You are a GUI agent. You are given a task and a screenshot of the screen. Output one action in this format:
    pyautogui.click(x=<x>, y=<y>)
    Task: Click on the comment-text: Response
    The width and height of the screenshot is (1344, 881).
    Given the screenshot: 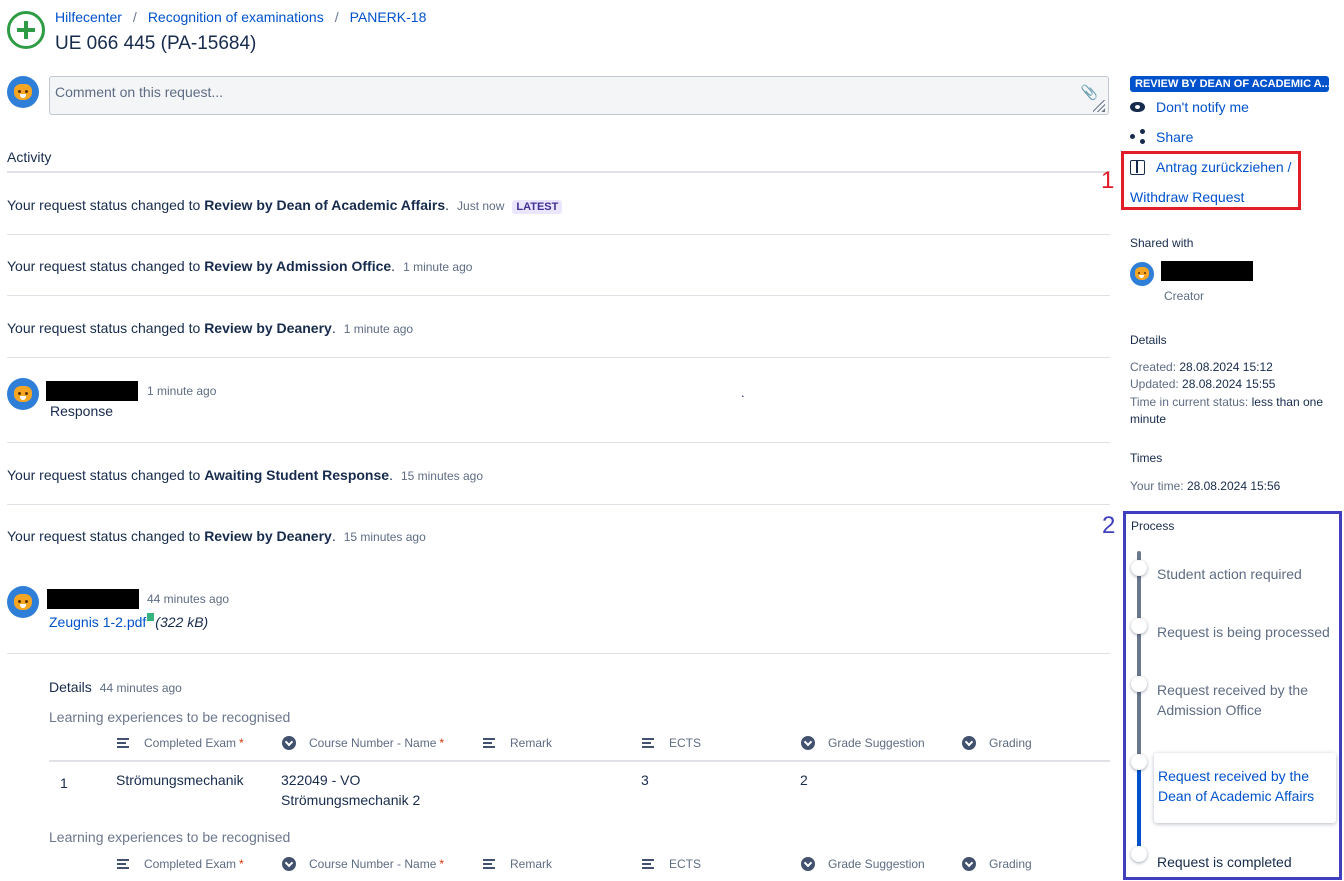 What is the action you would take?
    pyautogui.click(x=82, y=411)
    